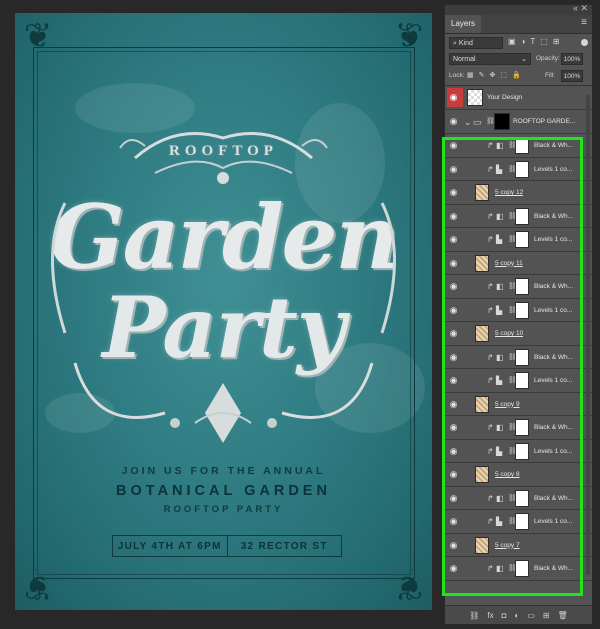  I want to click on layer-name: 5 copy 8, so click(507, 474).